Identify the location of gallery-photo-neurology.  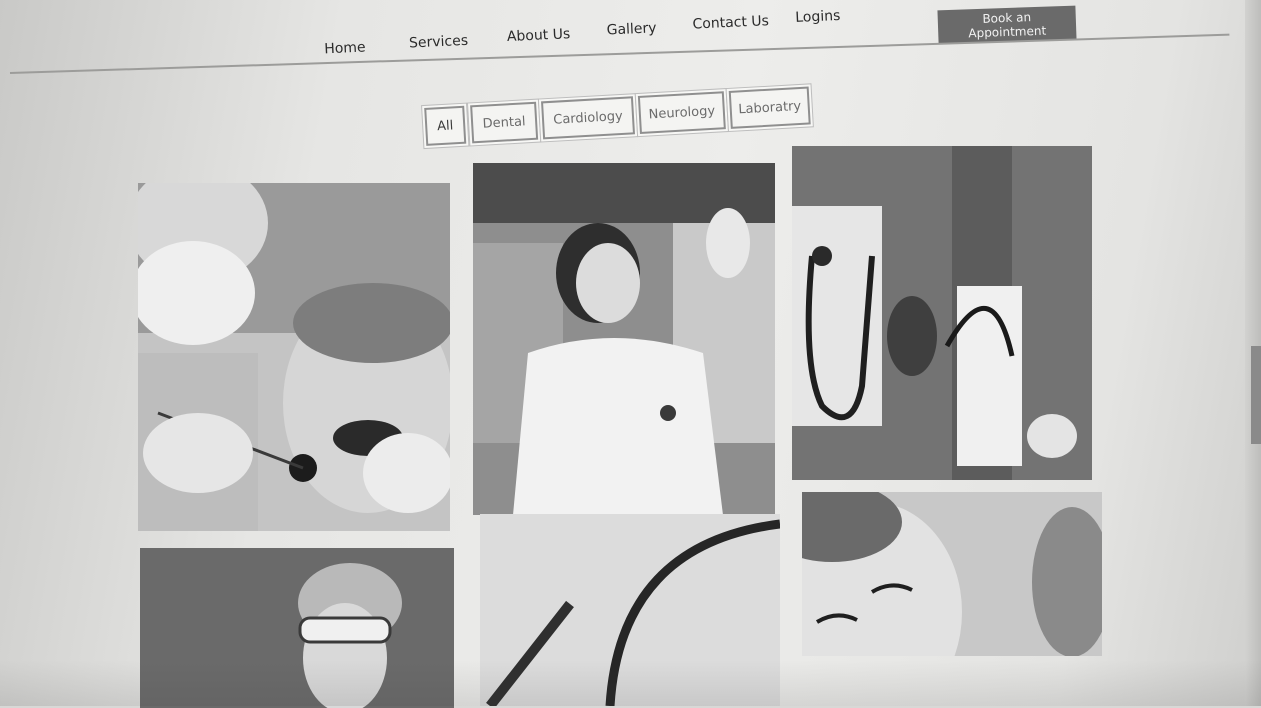
(942, 313).